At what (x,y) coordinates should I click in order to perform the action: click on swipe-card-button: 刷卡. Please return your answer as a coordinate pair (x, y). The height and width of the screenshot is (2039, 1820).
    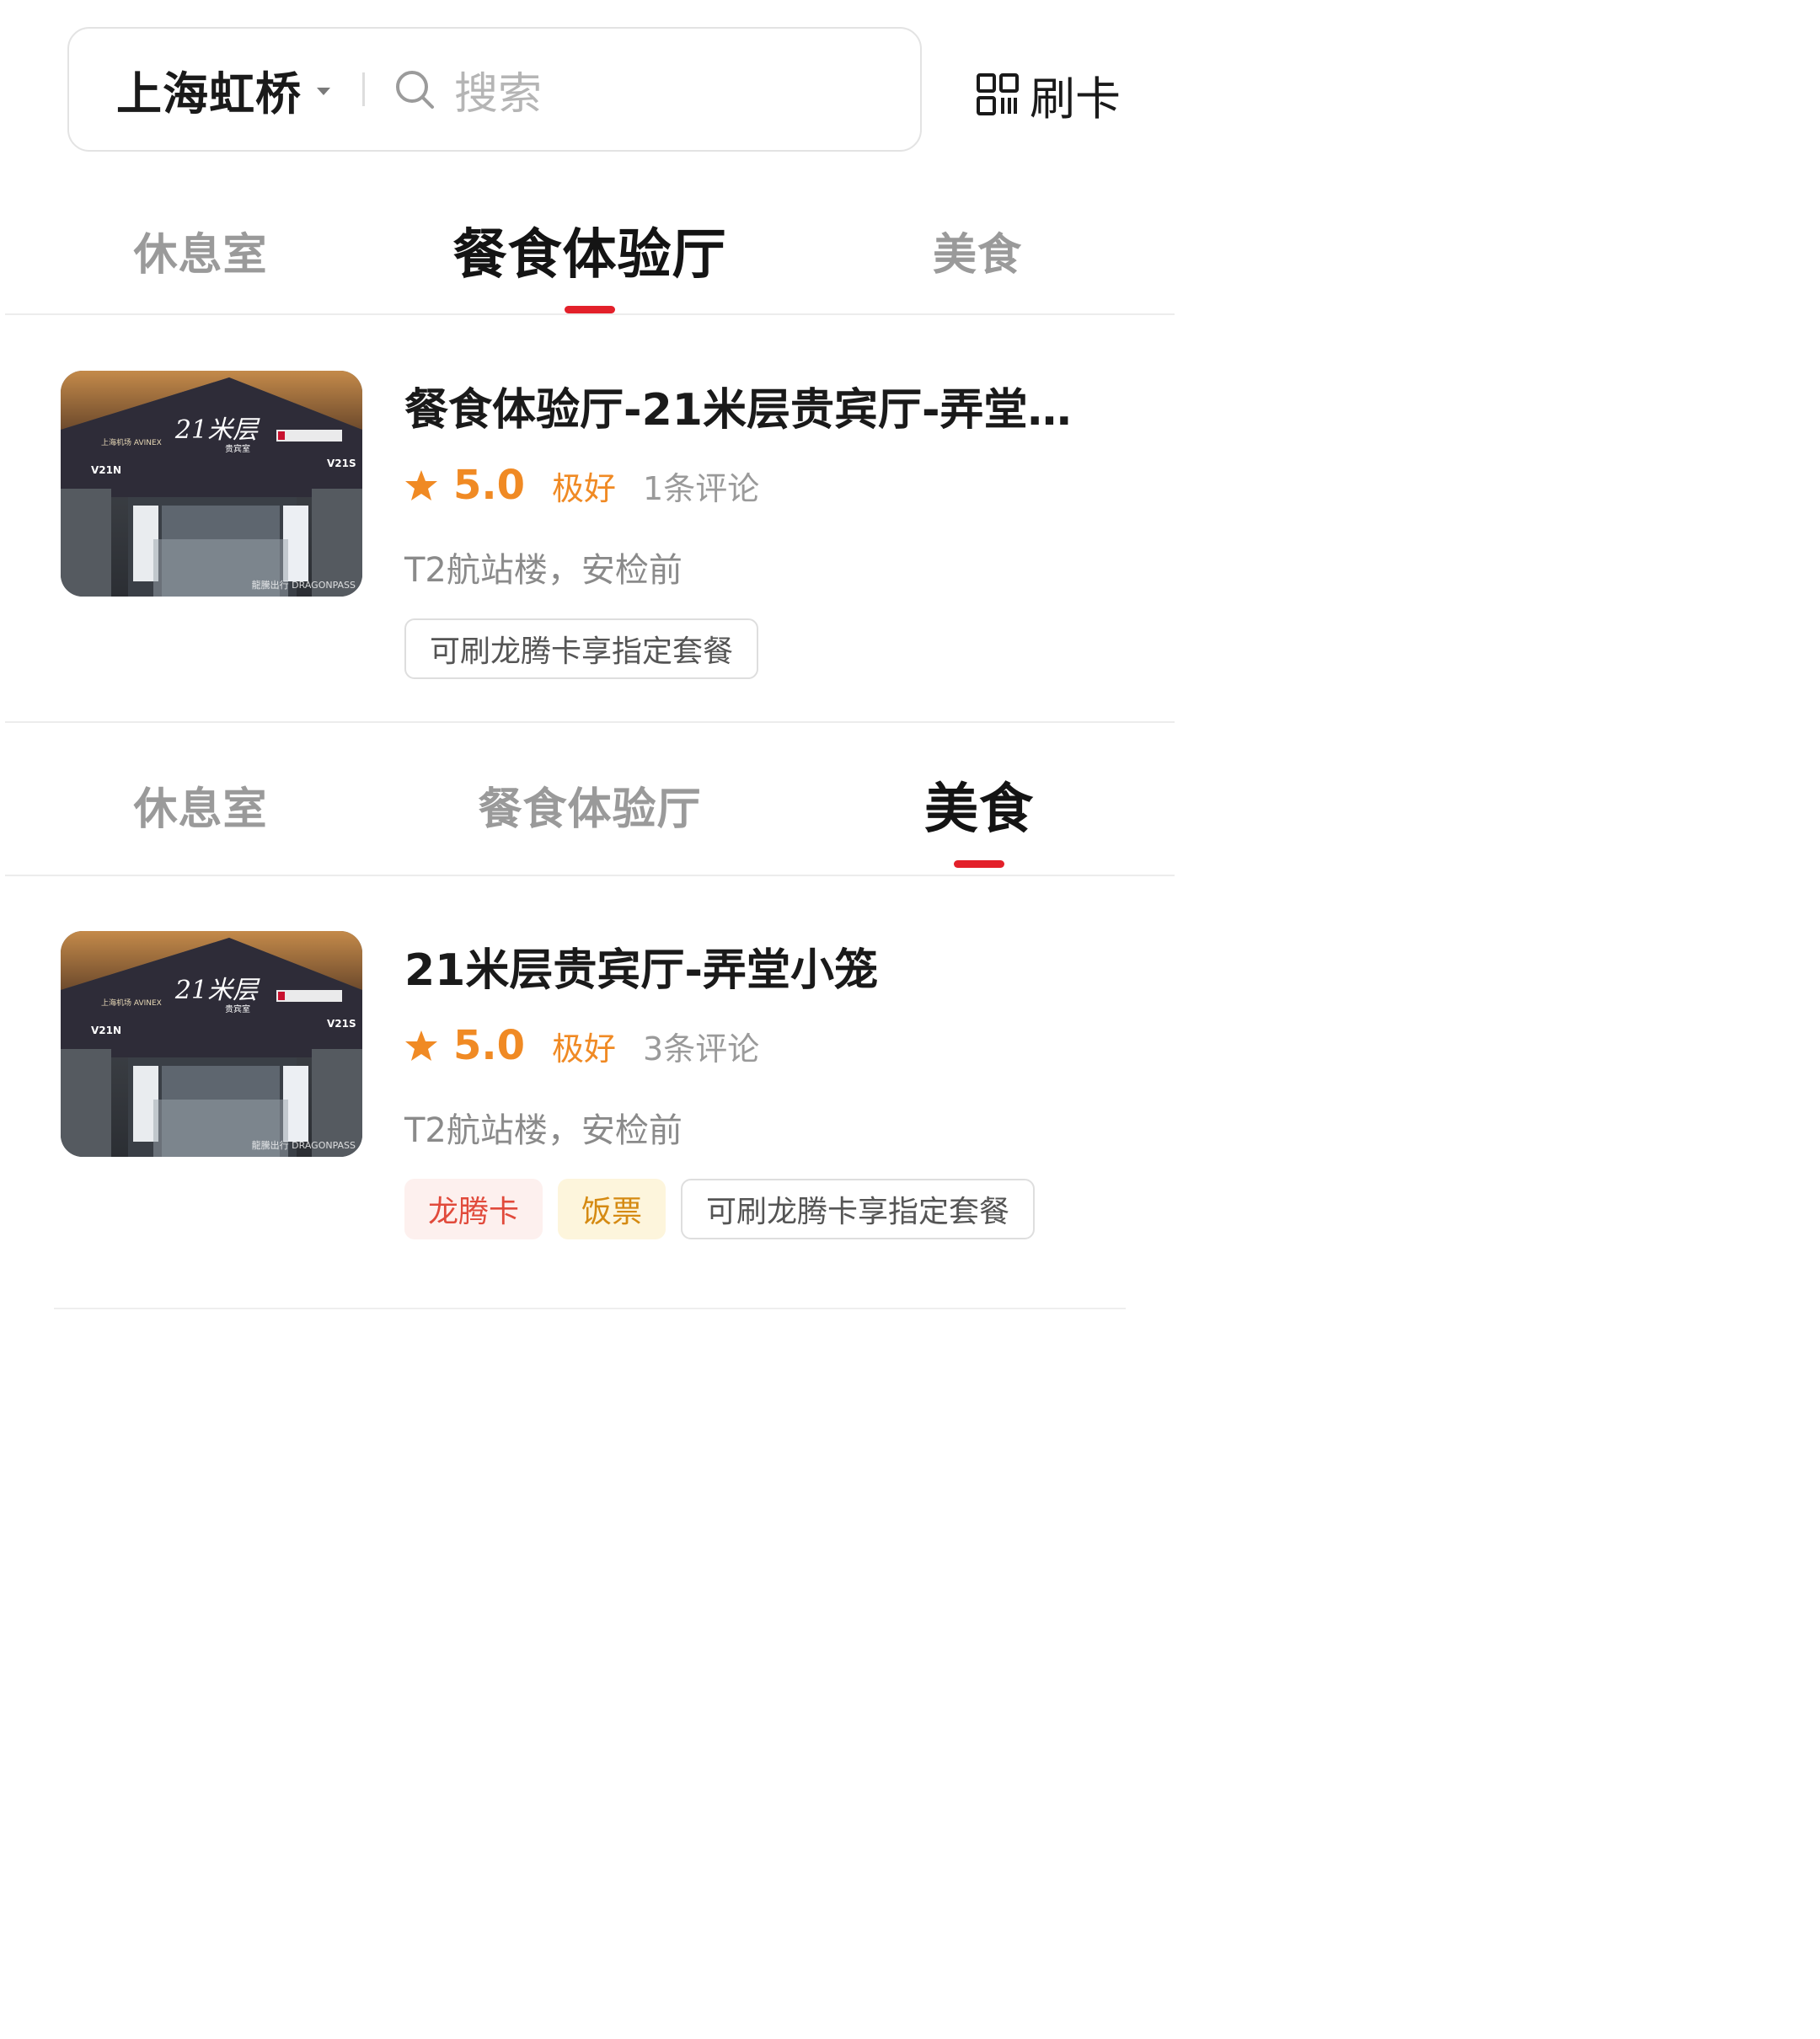
    Looking at the image, I should click on (1048, 98).